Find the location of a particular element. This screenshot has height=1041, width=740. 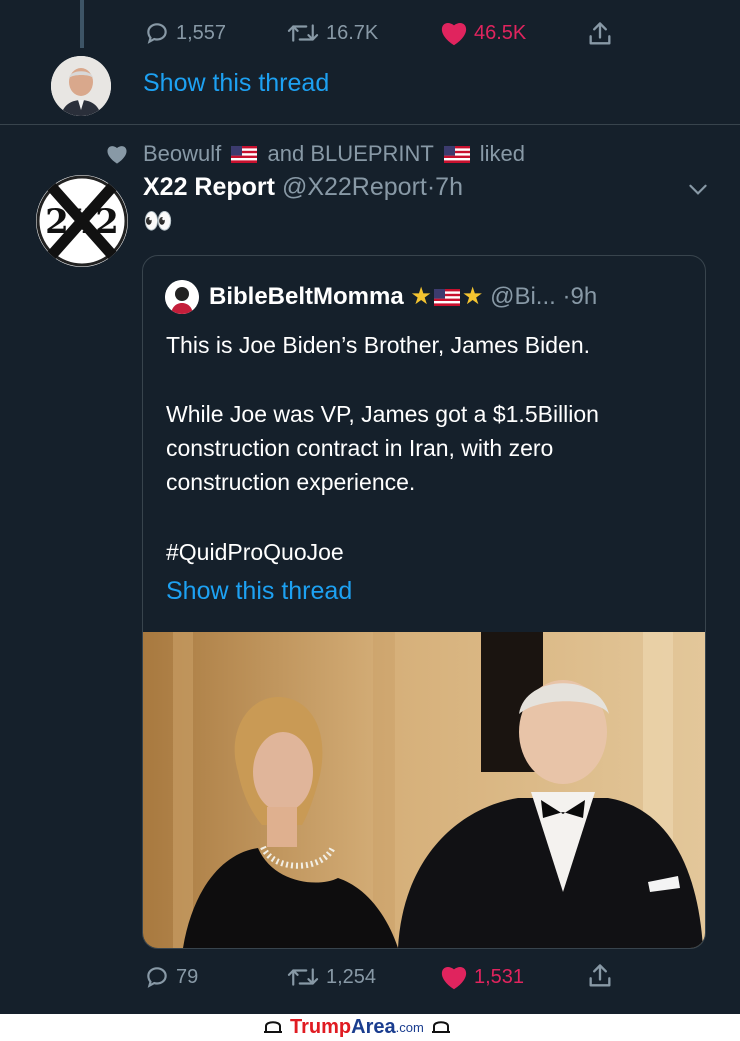

watermark-part-2: Area is located at coordinates (373, 1027).